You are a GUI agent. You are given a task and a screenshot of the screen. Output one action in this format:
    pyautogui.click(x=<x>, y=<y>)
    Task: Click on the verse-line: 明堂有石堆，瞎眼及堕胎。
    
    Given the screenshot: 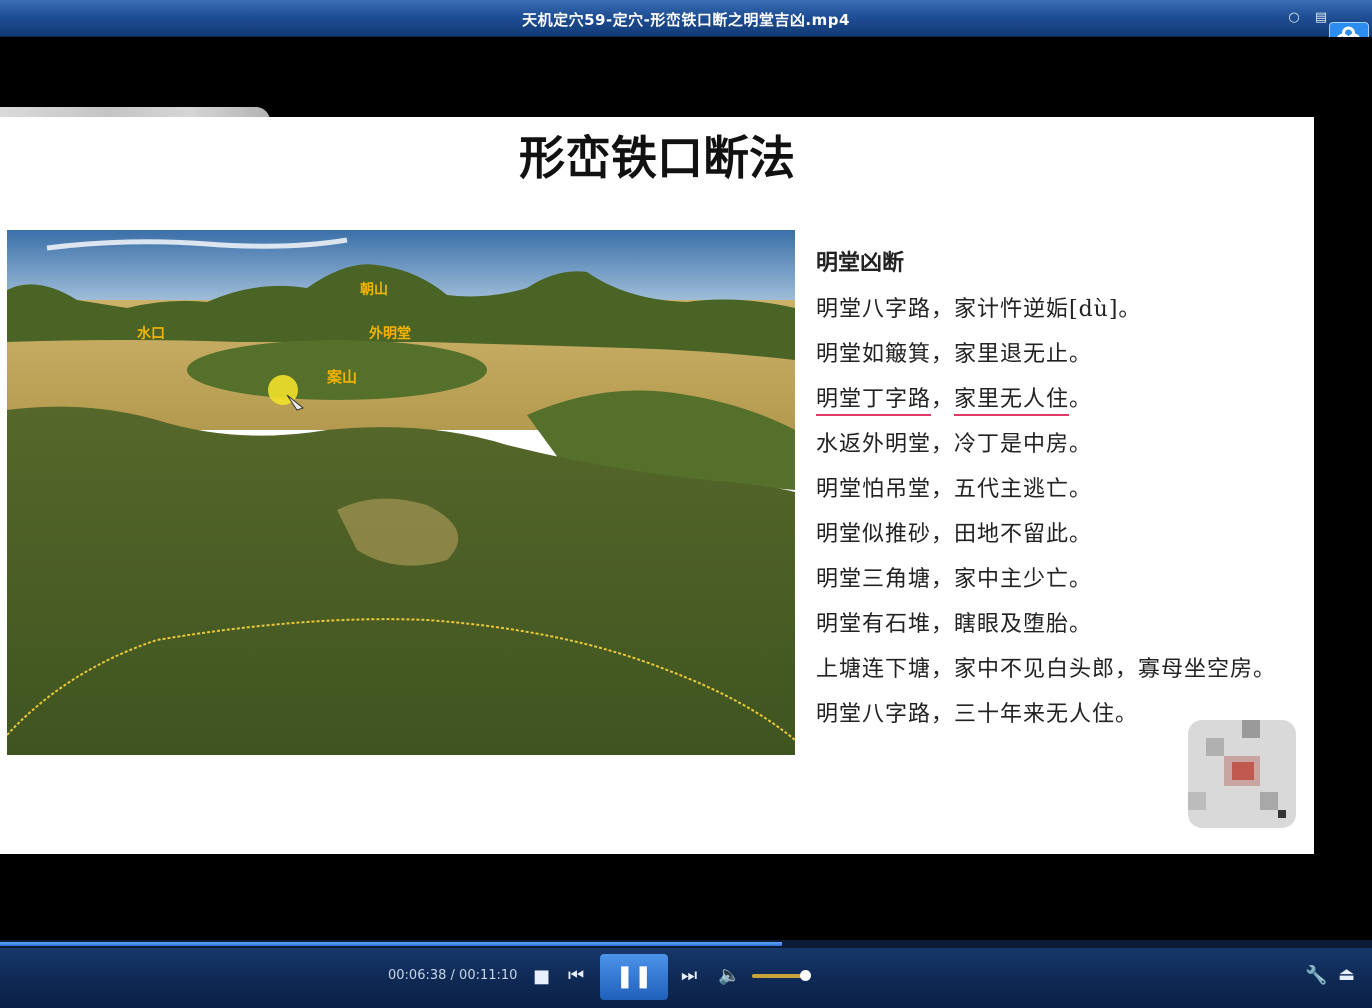 What is the action you would take?
    pyautogui.click(x=954, y=624)
    